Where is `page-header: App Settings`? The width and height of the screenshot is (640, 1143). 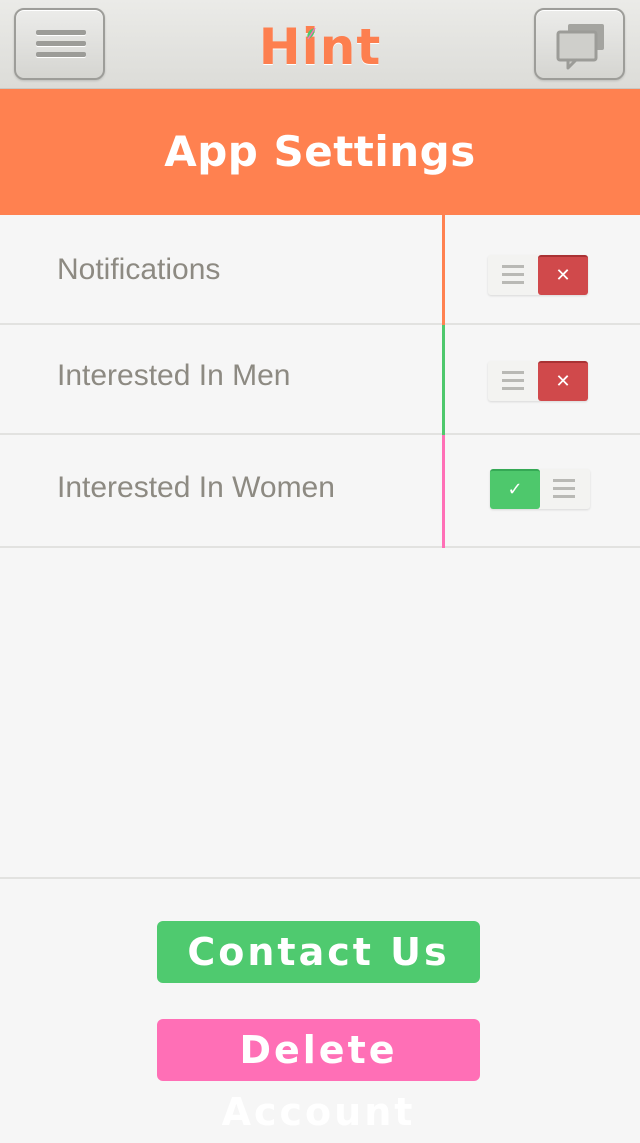
page-header: App Settings is located at coordinates (320, 152).